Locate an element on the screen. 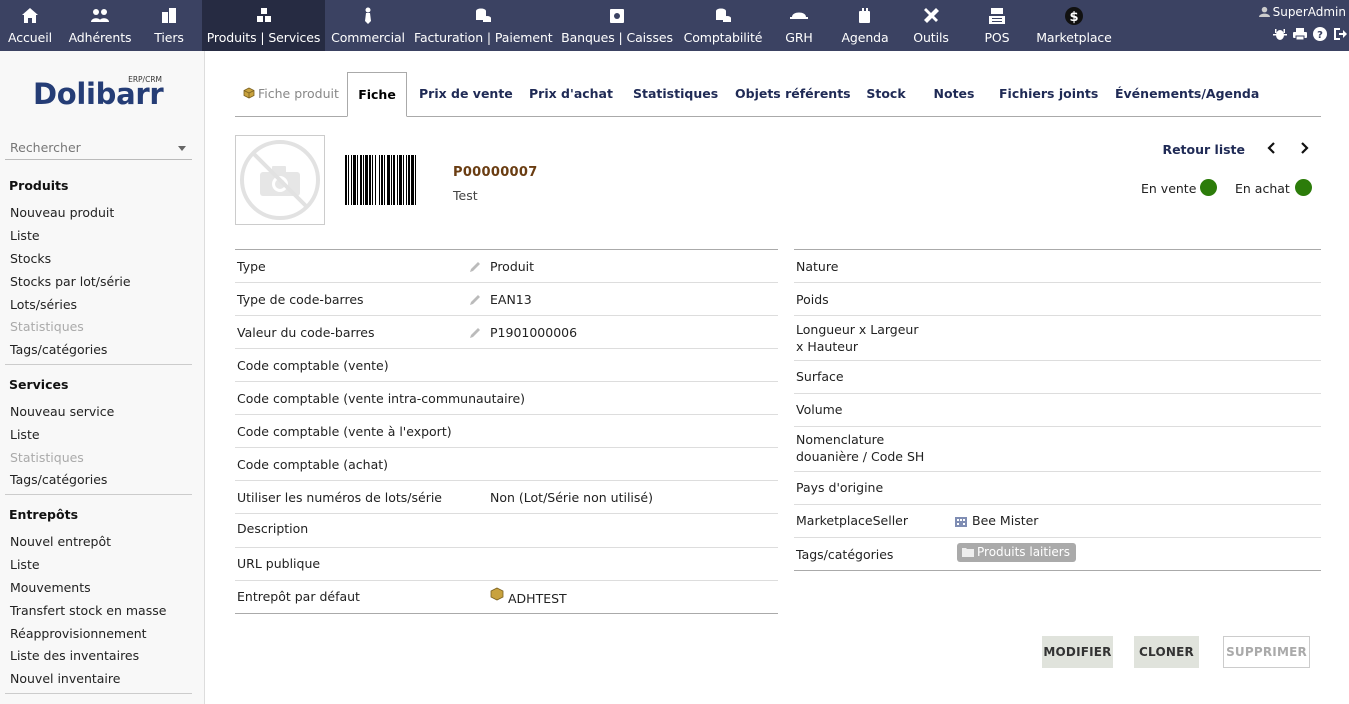  bug-icon is located at coordinates (1280, 34).